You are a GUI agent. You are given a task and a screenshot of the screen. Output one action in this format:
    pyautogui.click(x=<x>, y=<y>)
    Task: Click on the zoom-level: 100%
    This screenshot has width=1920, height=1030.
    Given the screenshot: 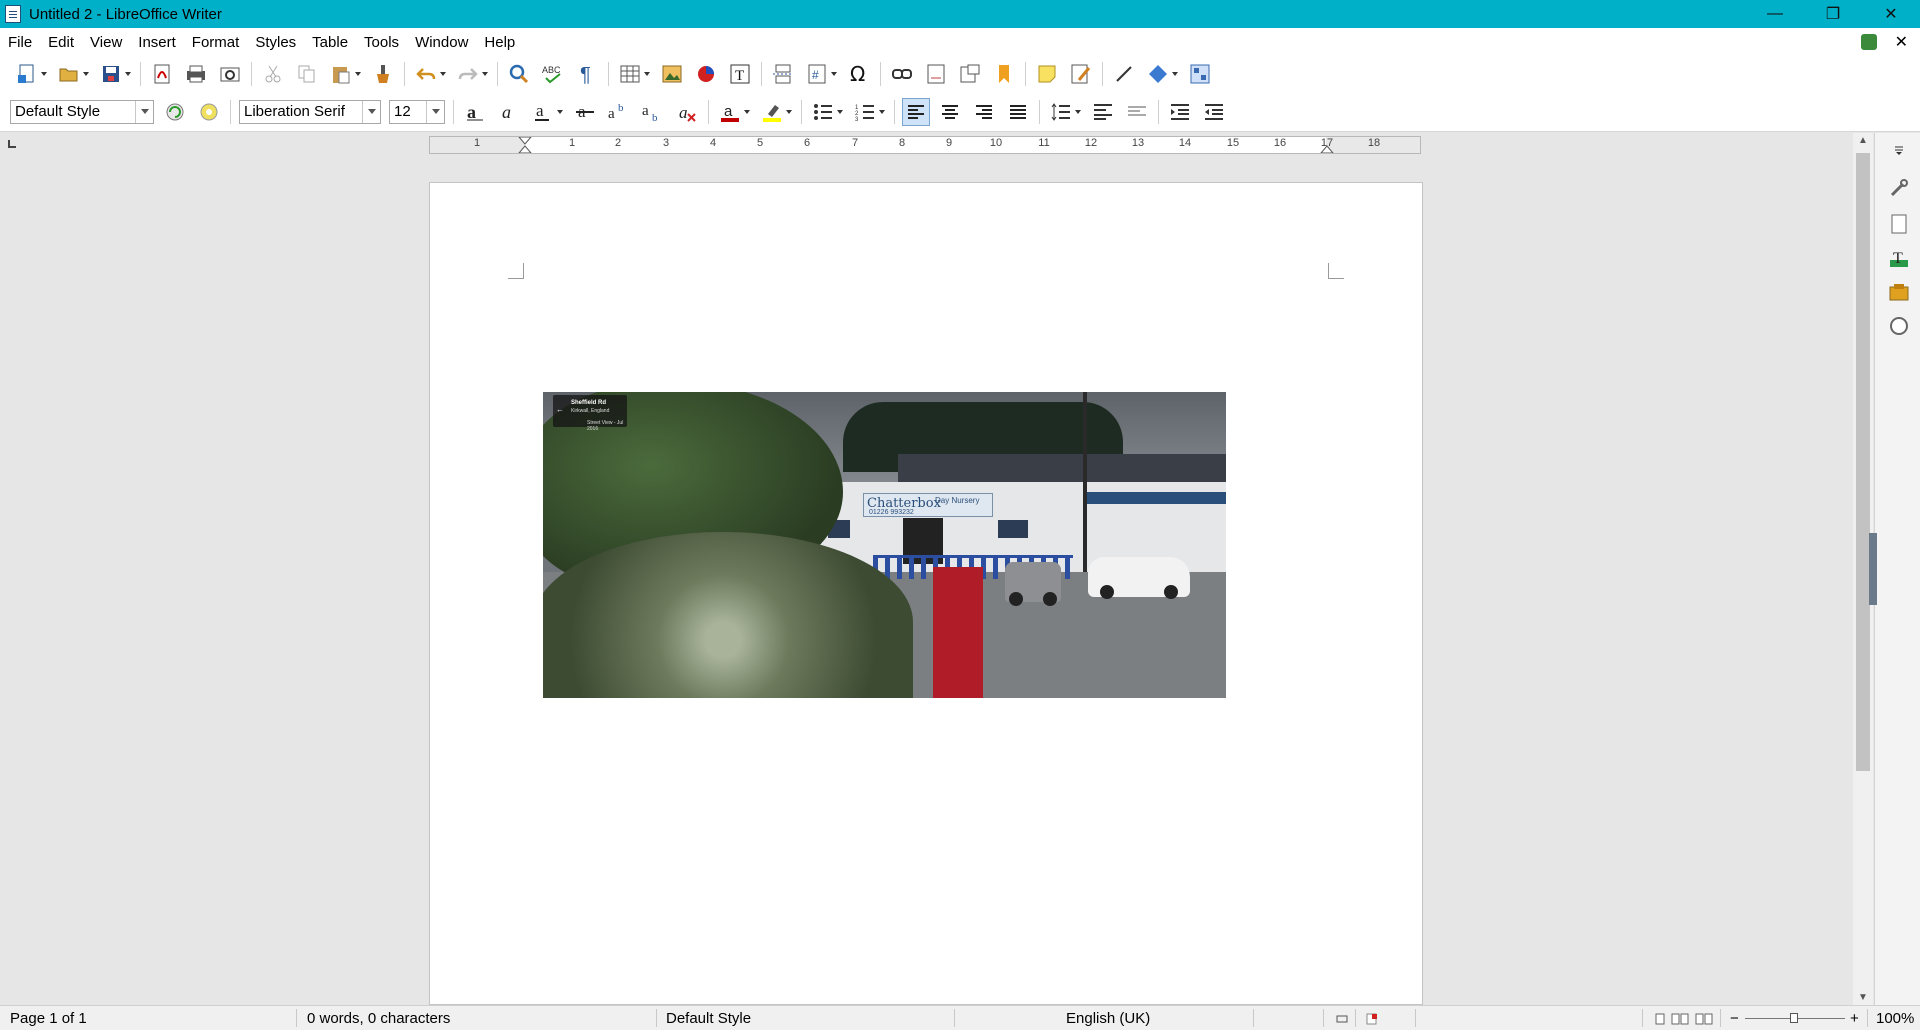 What is the action you would take?
    pyautogui.click(x=1895, y=1018)
    